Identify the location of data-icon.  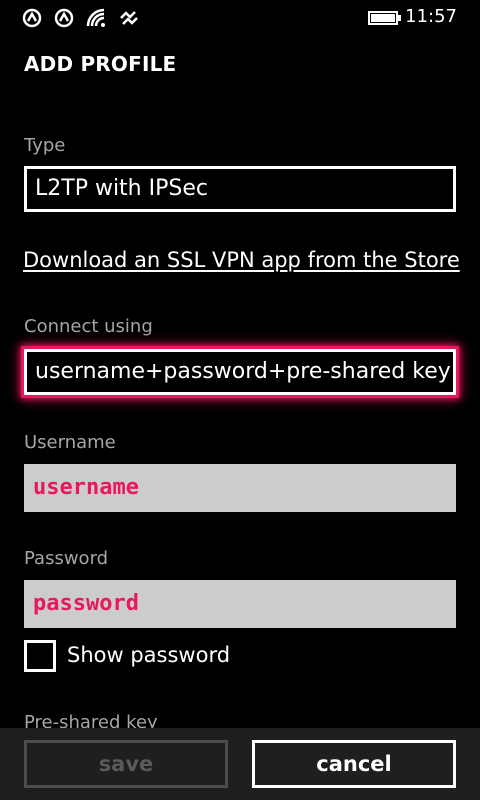
(129, 18).